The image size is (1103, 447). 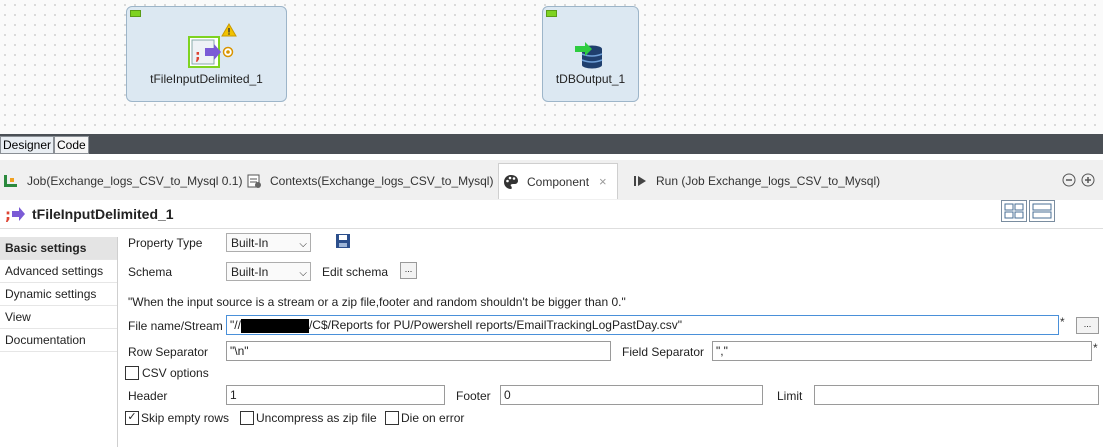 I want to click on database-output-icon, so click(x=589, y=55).